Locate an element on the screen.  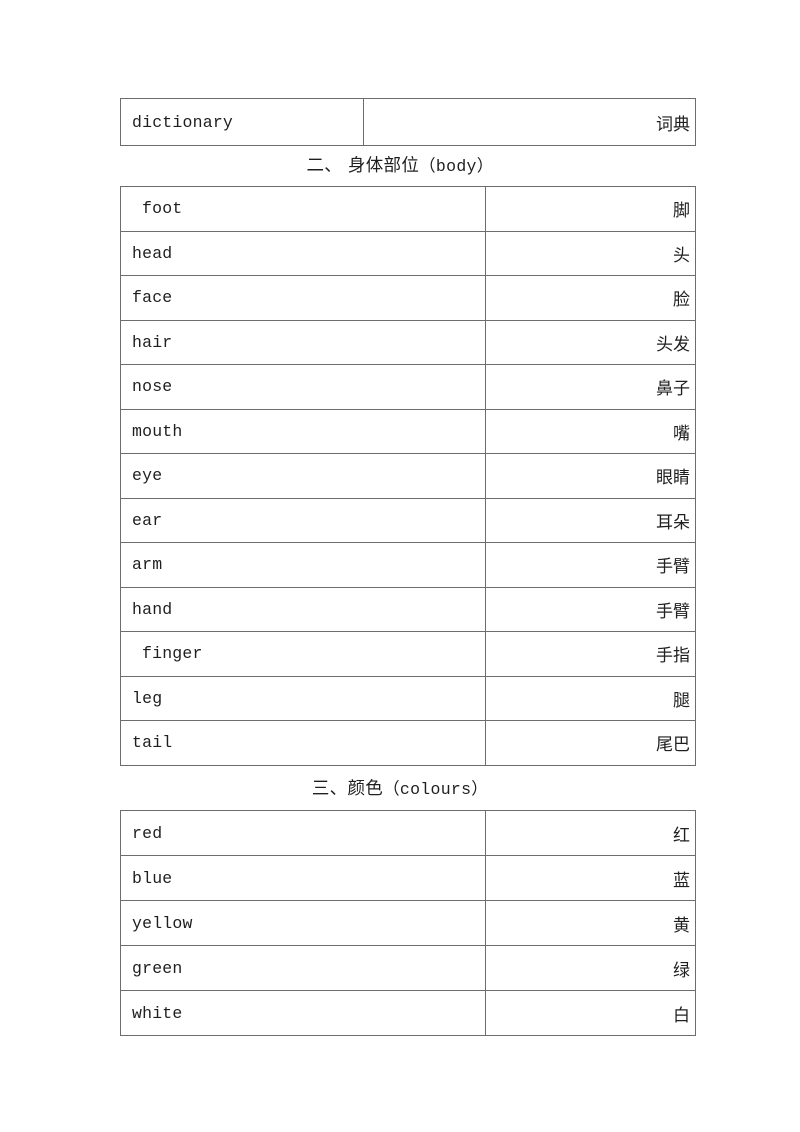
english-word-cell: head is located at coordinates (303, 253).